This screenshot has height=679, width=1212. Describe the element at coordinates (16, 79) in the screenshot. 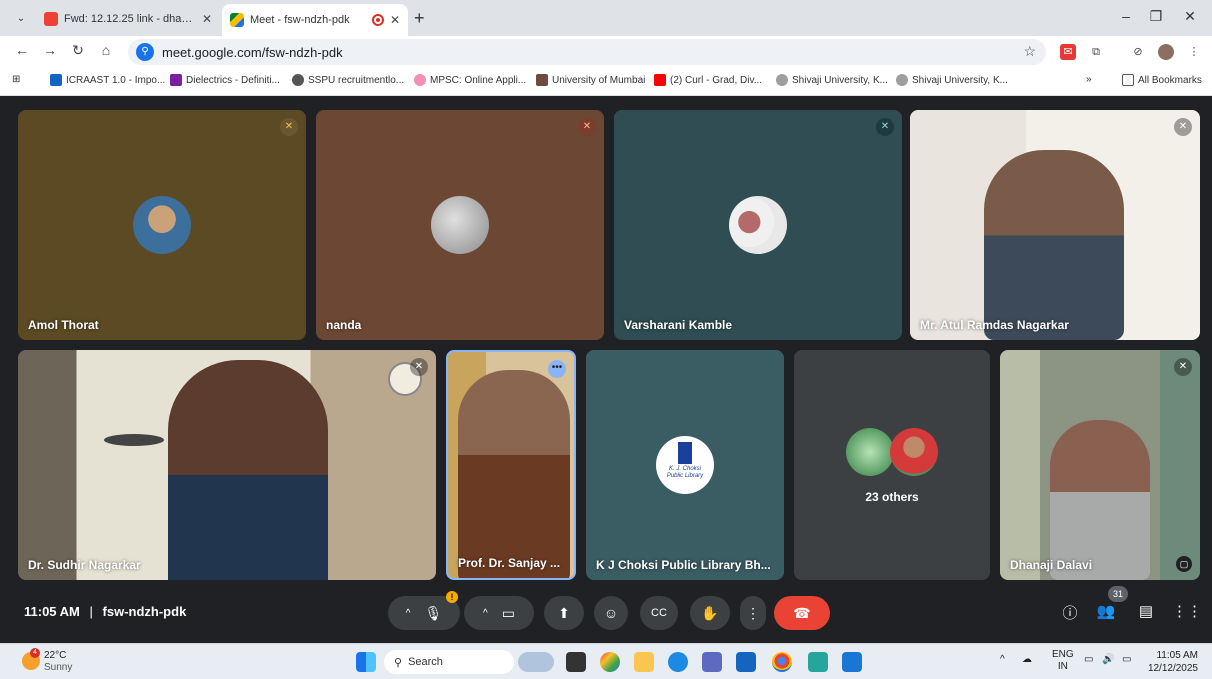

I see `apps-grid-icon: ⊞` at that location.